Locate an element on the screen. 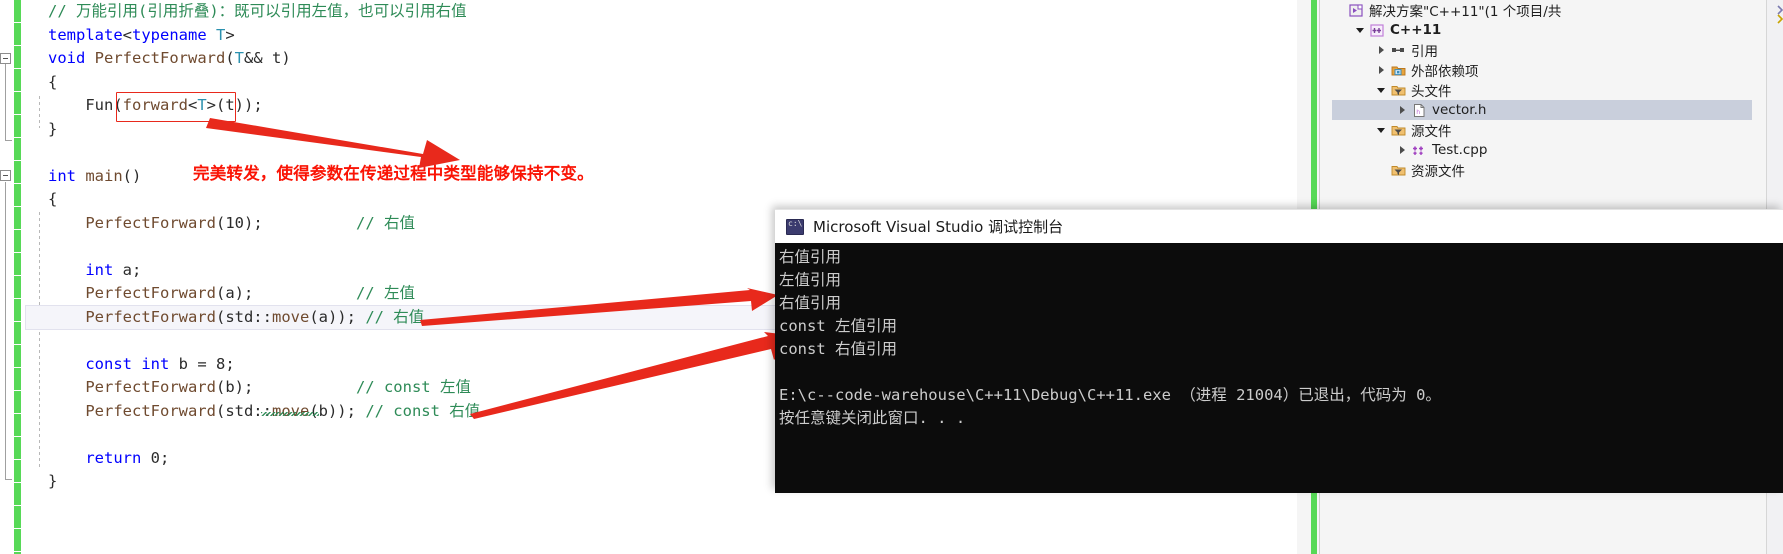 This screenshot has width=1783, height=554. solution-tree-item: 解决方案"C++11"(1 个项目/共 is located at coordinates (1542, 10).